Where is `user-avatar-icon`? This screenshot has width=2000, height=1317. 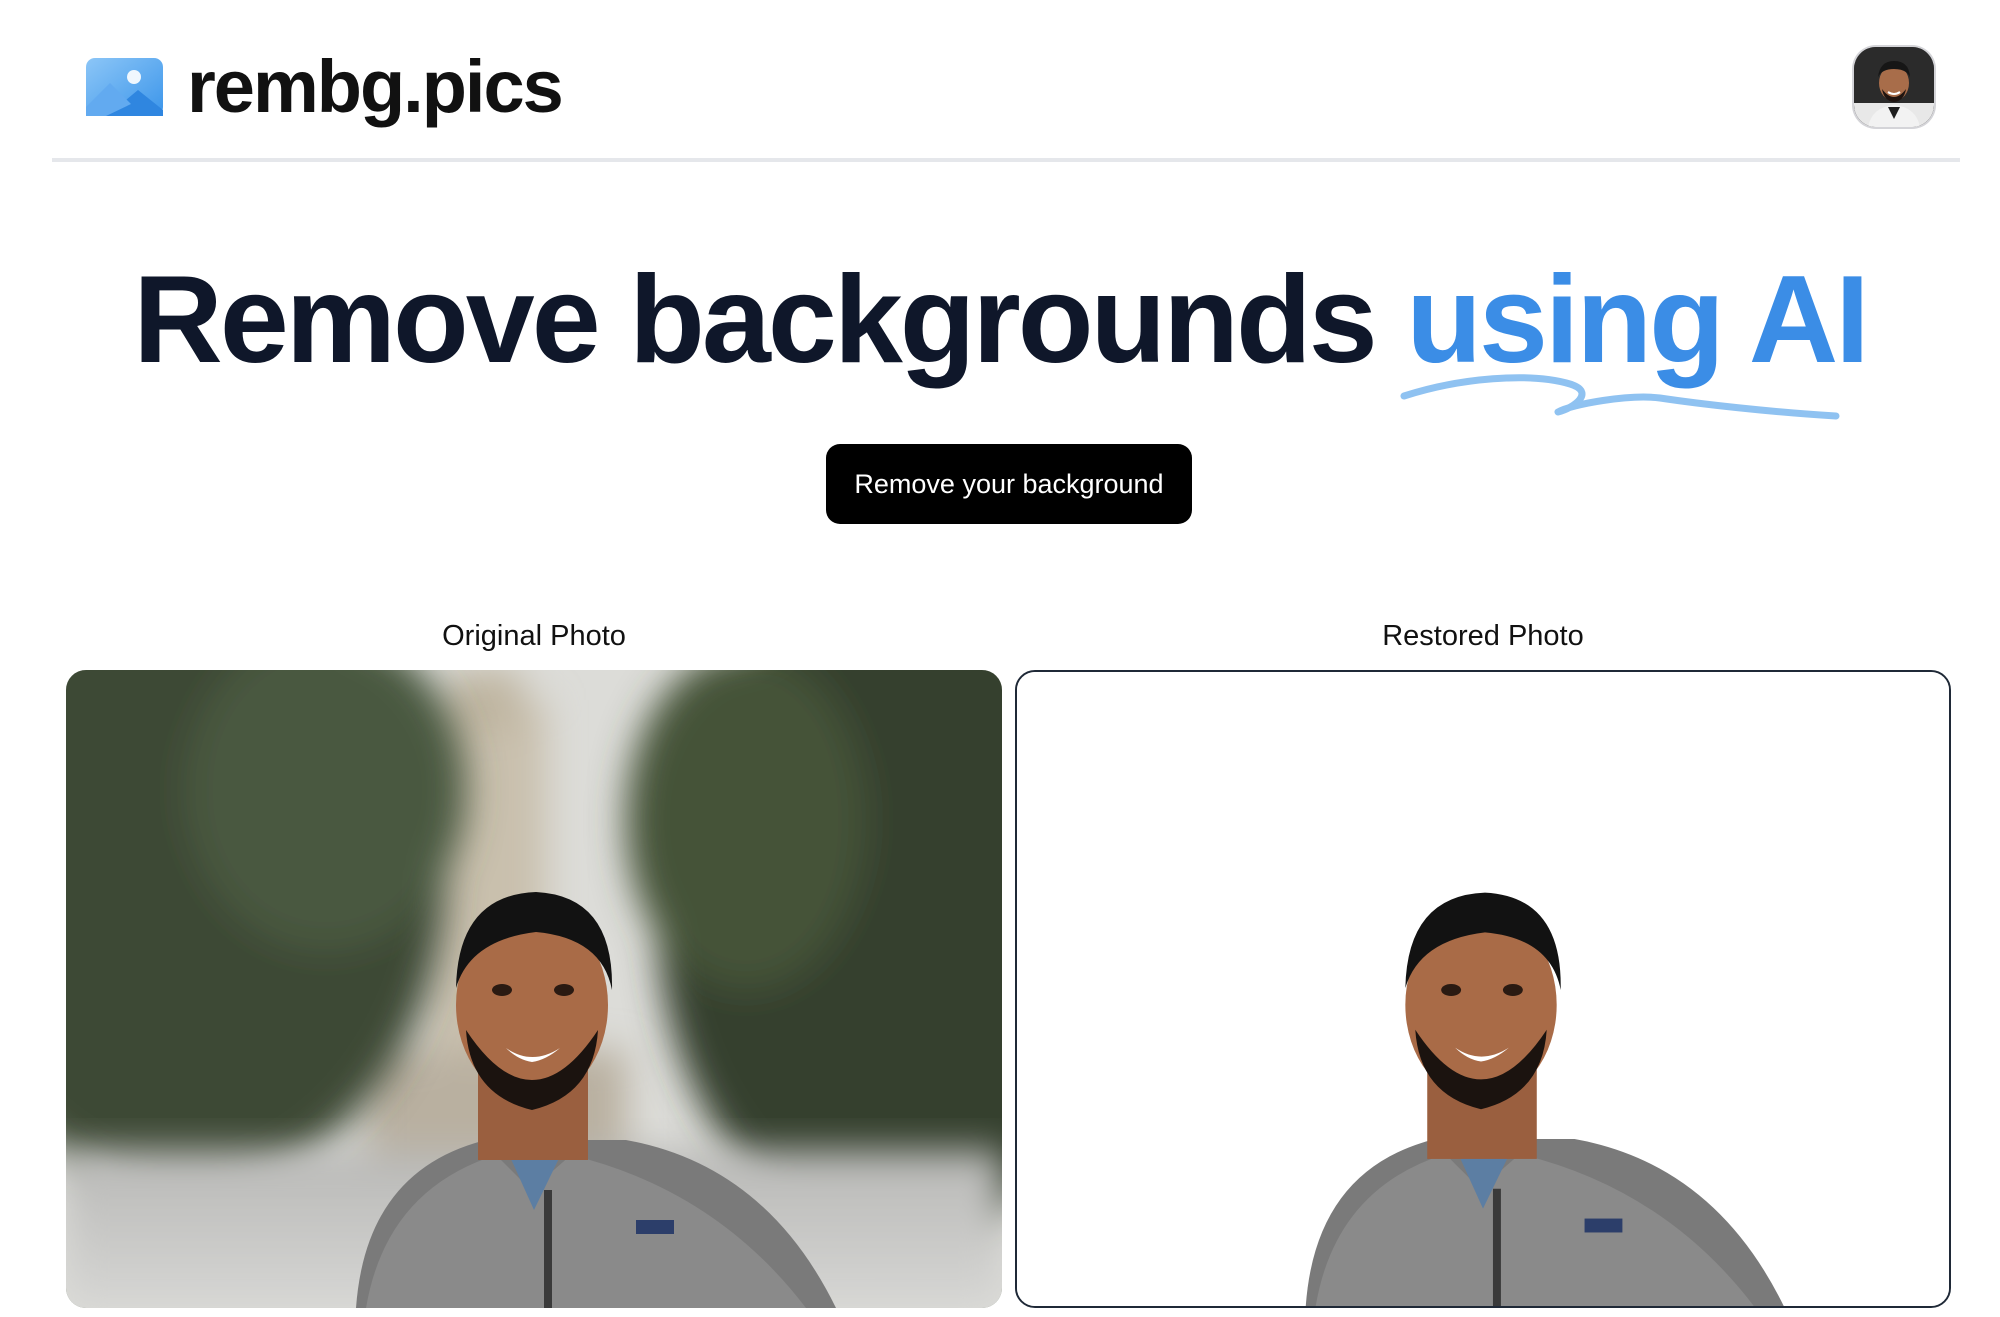
user-avatar-icon is located at coordinates (1894, 87).